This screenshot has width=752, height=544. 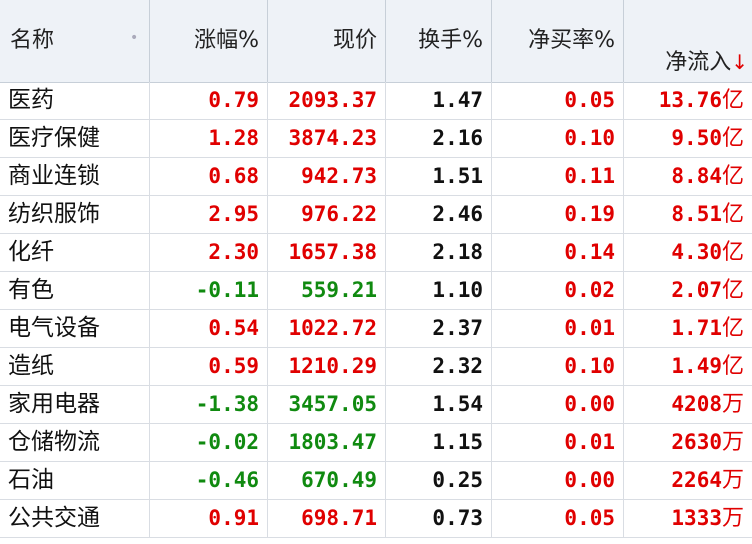 I want to click on net-inflow-value: 8.84, so click(x=696, y=176).